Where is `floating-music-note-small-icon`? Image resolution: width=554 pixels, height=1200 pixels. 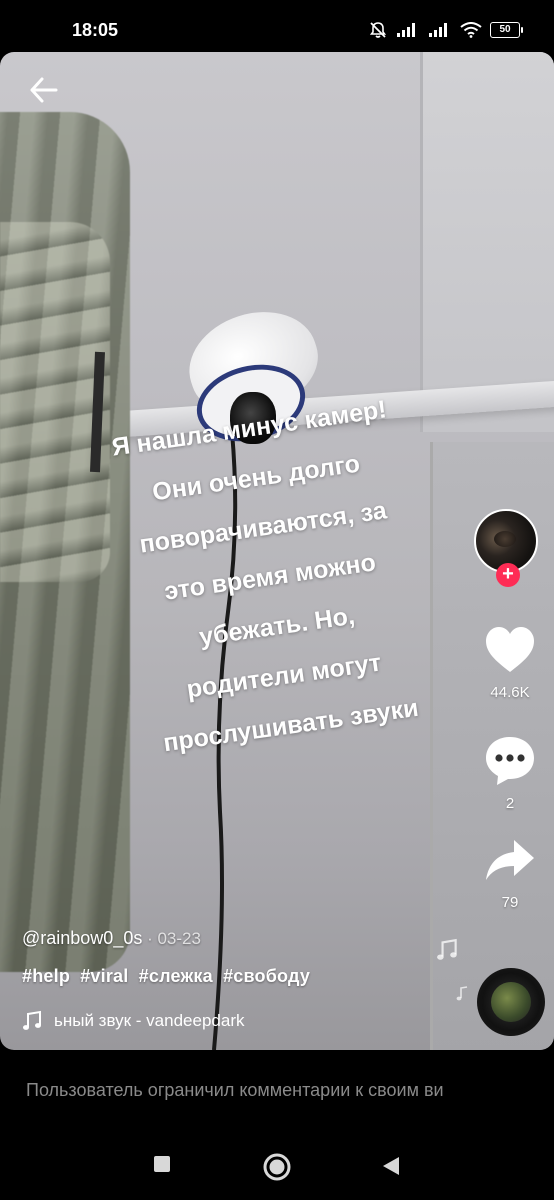 floating-music-note-small-icon is located at coordinates (462, 993).